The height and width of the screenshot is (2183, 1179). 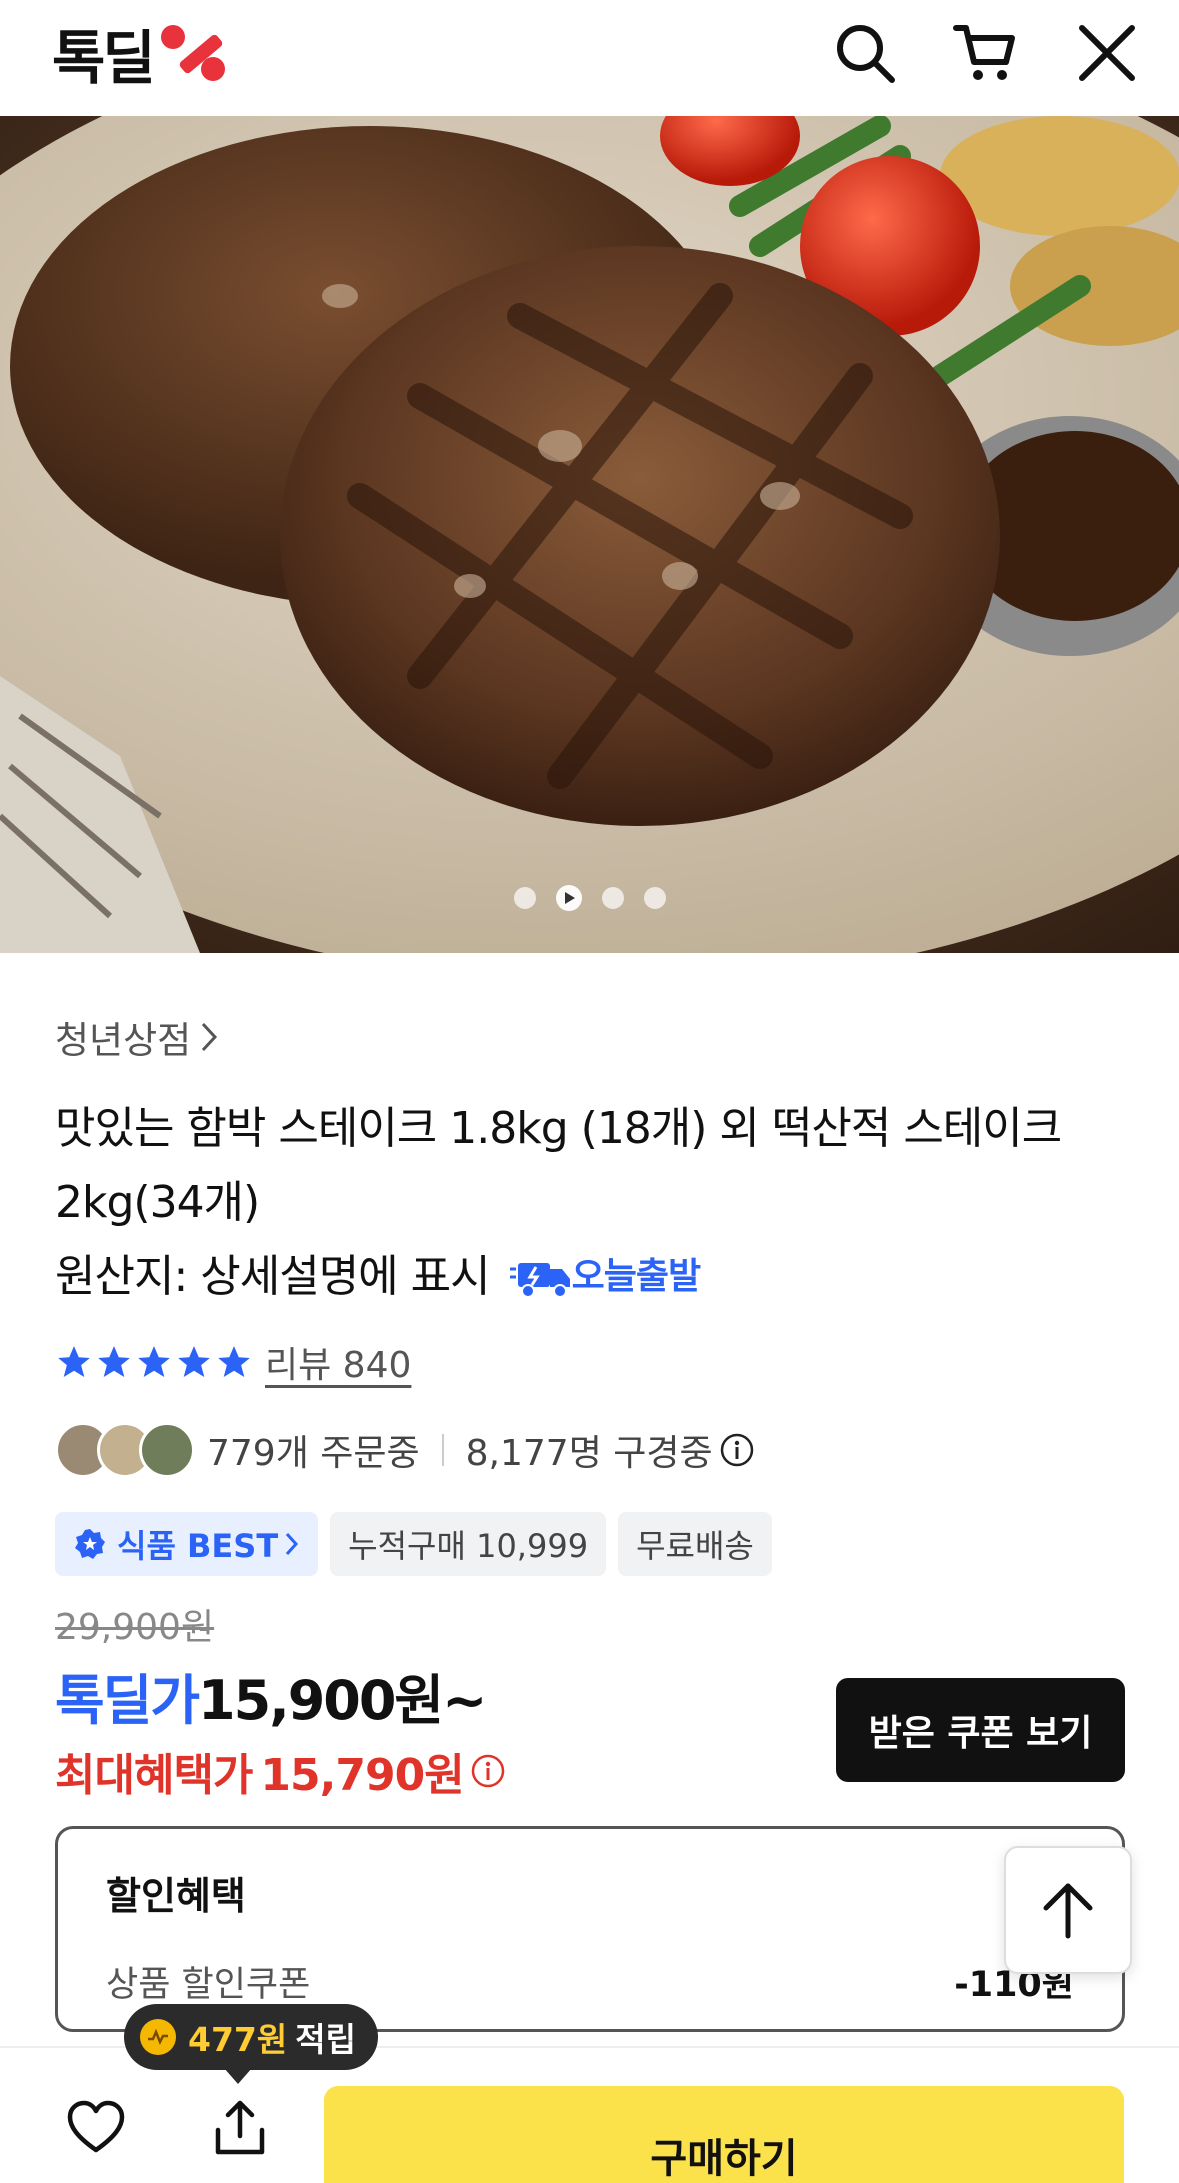 I want to click on tag-label: 누적구매 10,999, so click(x=468, y=1546).